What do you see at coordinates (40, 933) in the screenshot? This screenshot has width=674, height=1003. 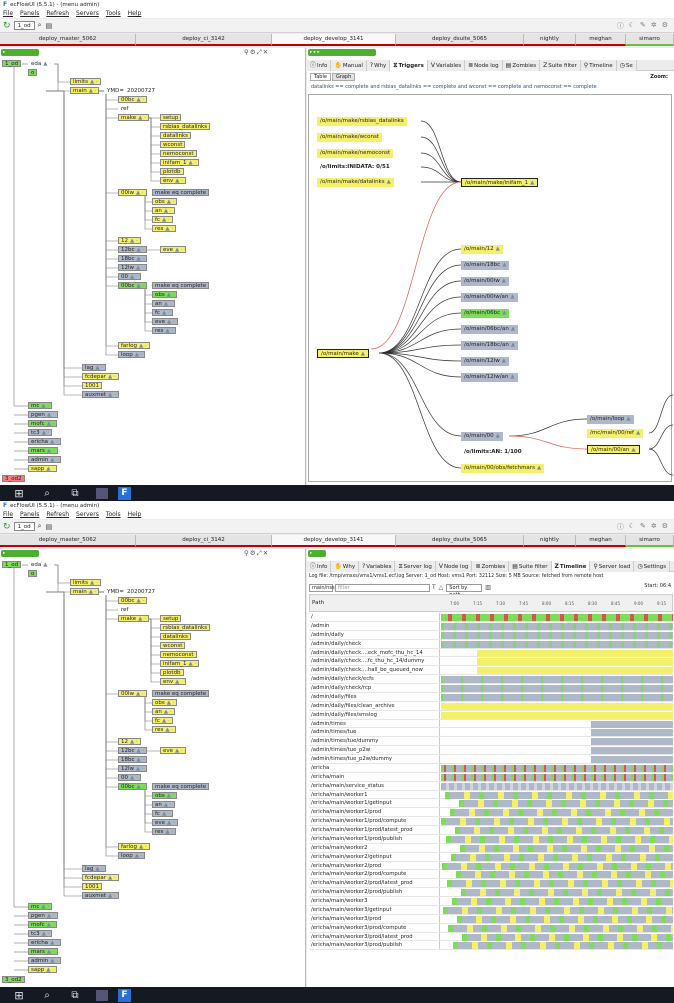 I see `tree-node: tc3 ▲ ·` at bounding box center [40, 933].